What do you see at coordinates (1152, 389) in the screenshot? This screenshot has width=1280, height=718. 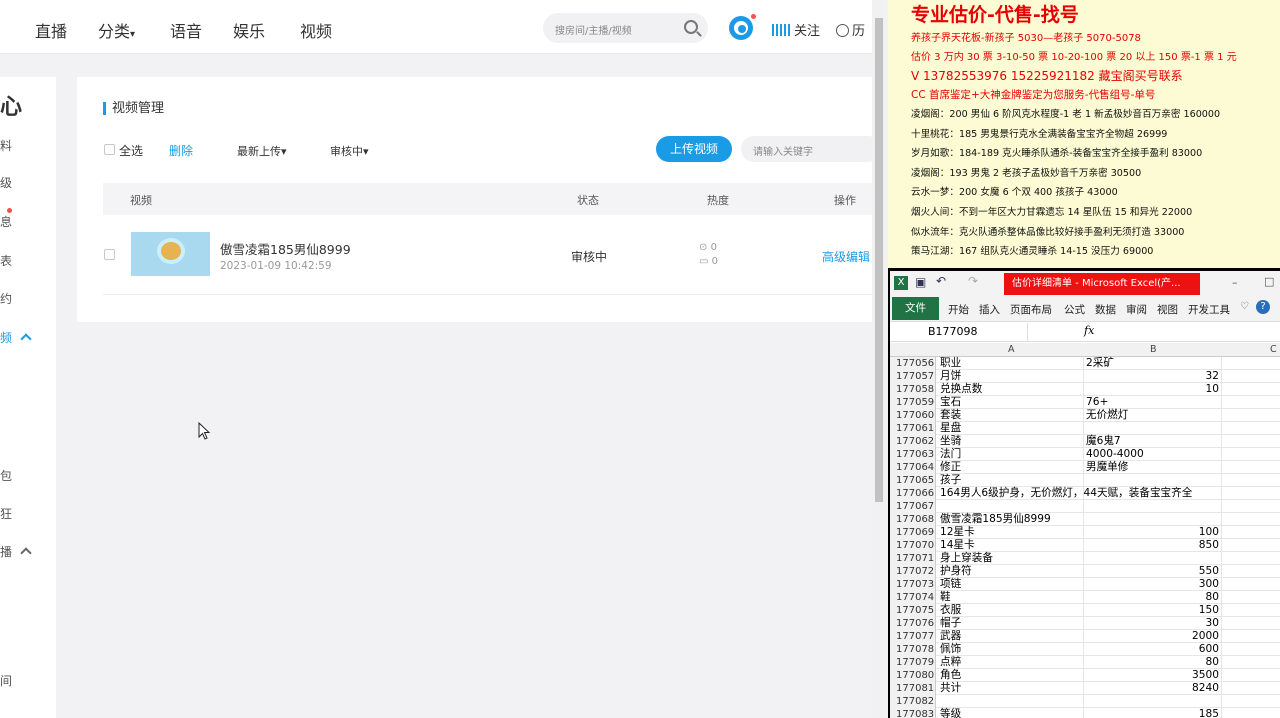 I see `cell-b: 10` at bounding box center [1152, 389].